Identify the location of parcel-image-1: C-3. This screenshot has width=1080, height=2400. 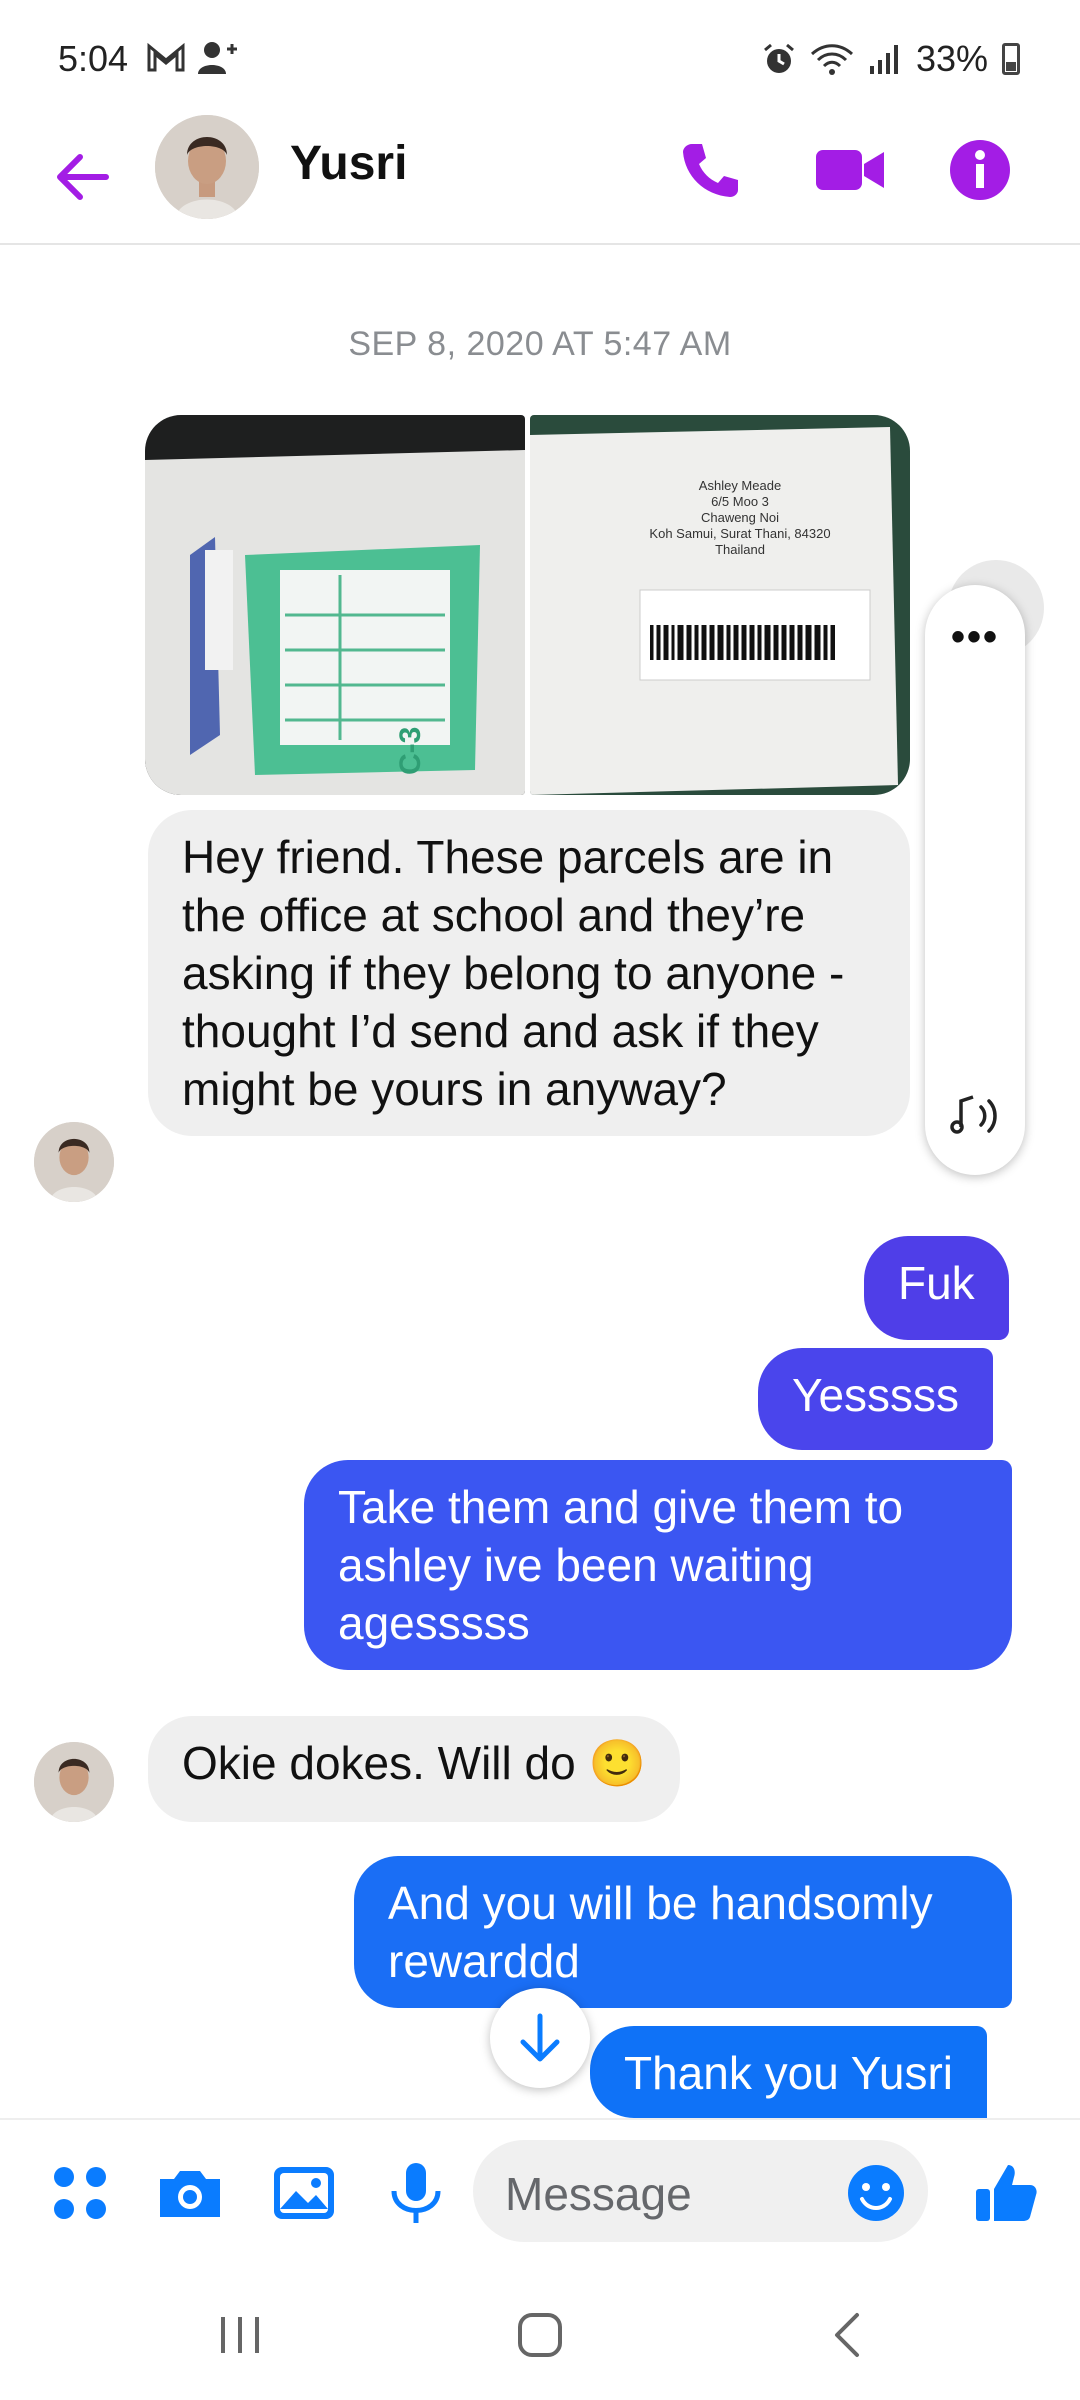
(335, 605).